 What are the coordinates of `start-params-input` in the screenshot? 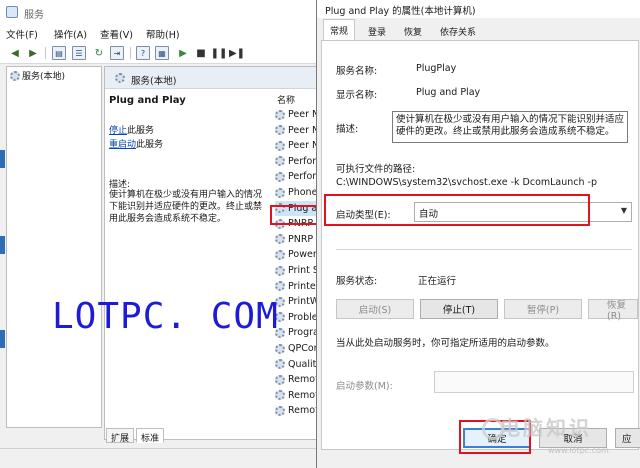 It's located at (534, 382).